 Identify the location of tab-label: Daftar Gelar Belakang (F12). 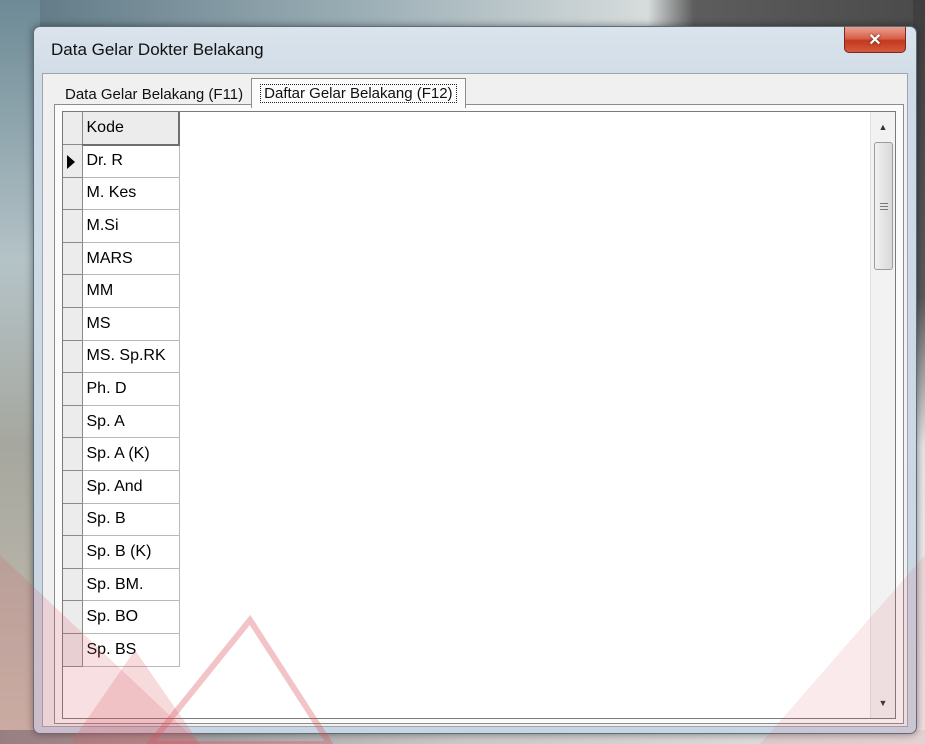
(358, 93).